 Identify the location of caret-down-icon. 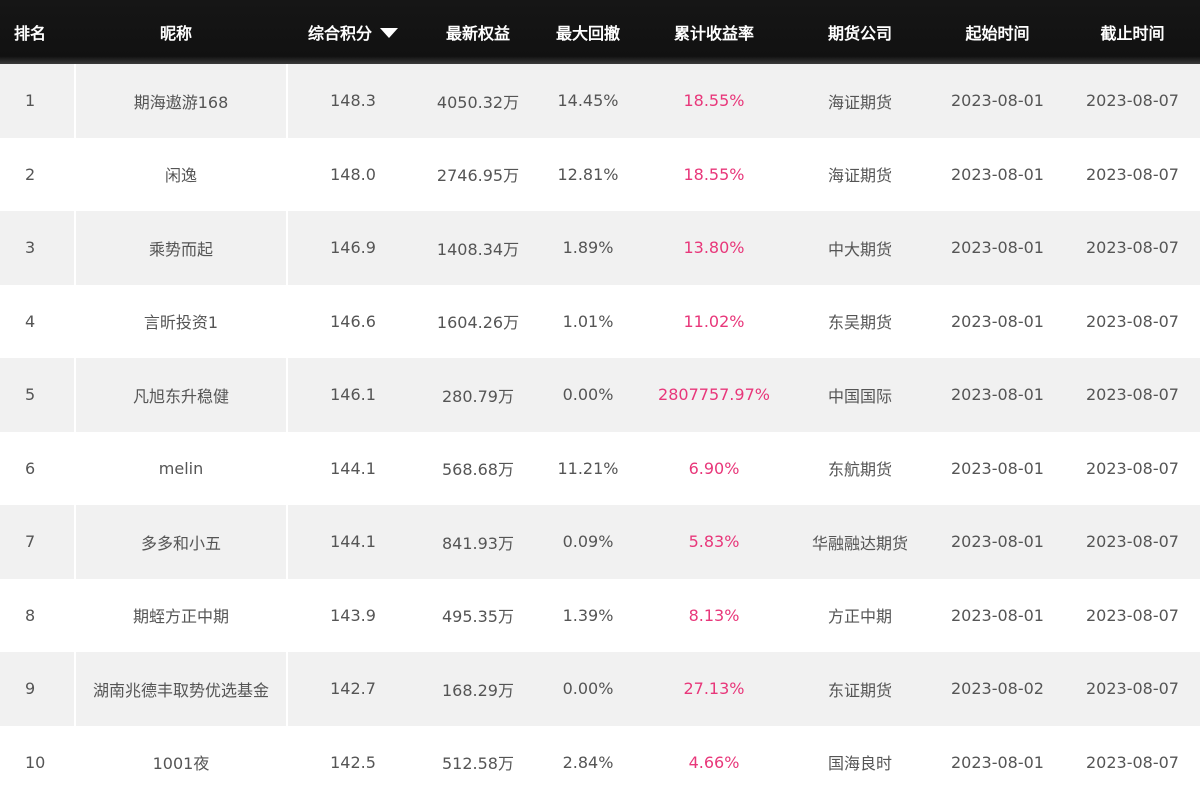
(389, 33).